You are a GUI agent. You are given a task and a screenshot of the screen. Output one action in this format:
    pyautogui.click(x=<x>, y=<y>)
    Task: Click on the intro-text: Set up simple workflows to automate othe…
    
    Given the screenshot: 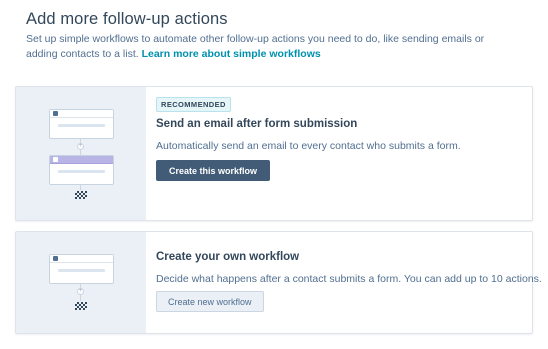 What is the action you would take?
    pyautogui.click(x=261, y=47)
    